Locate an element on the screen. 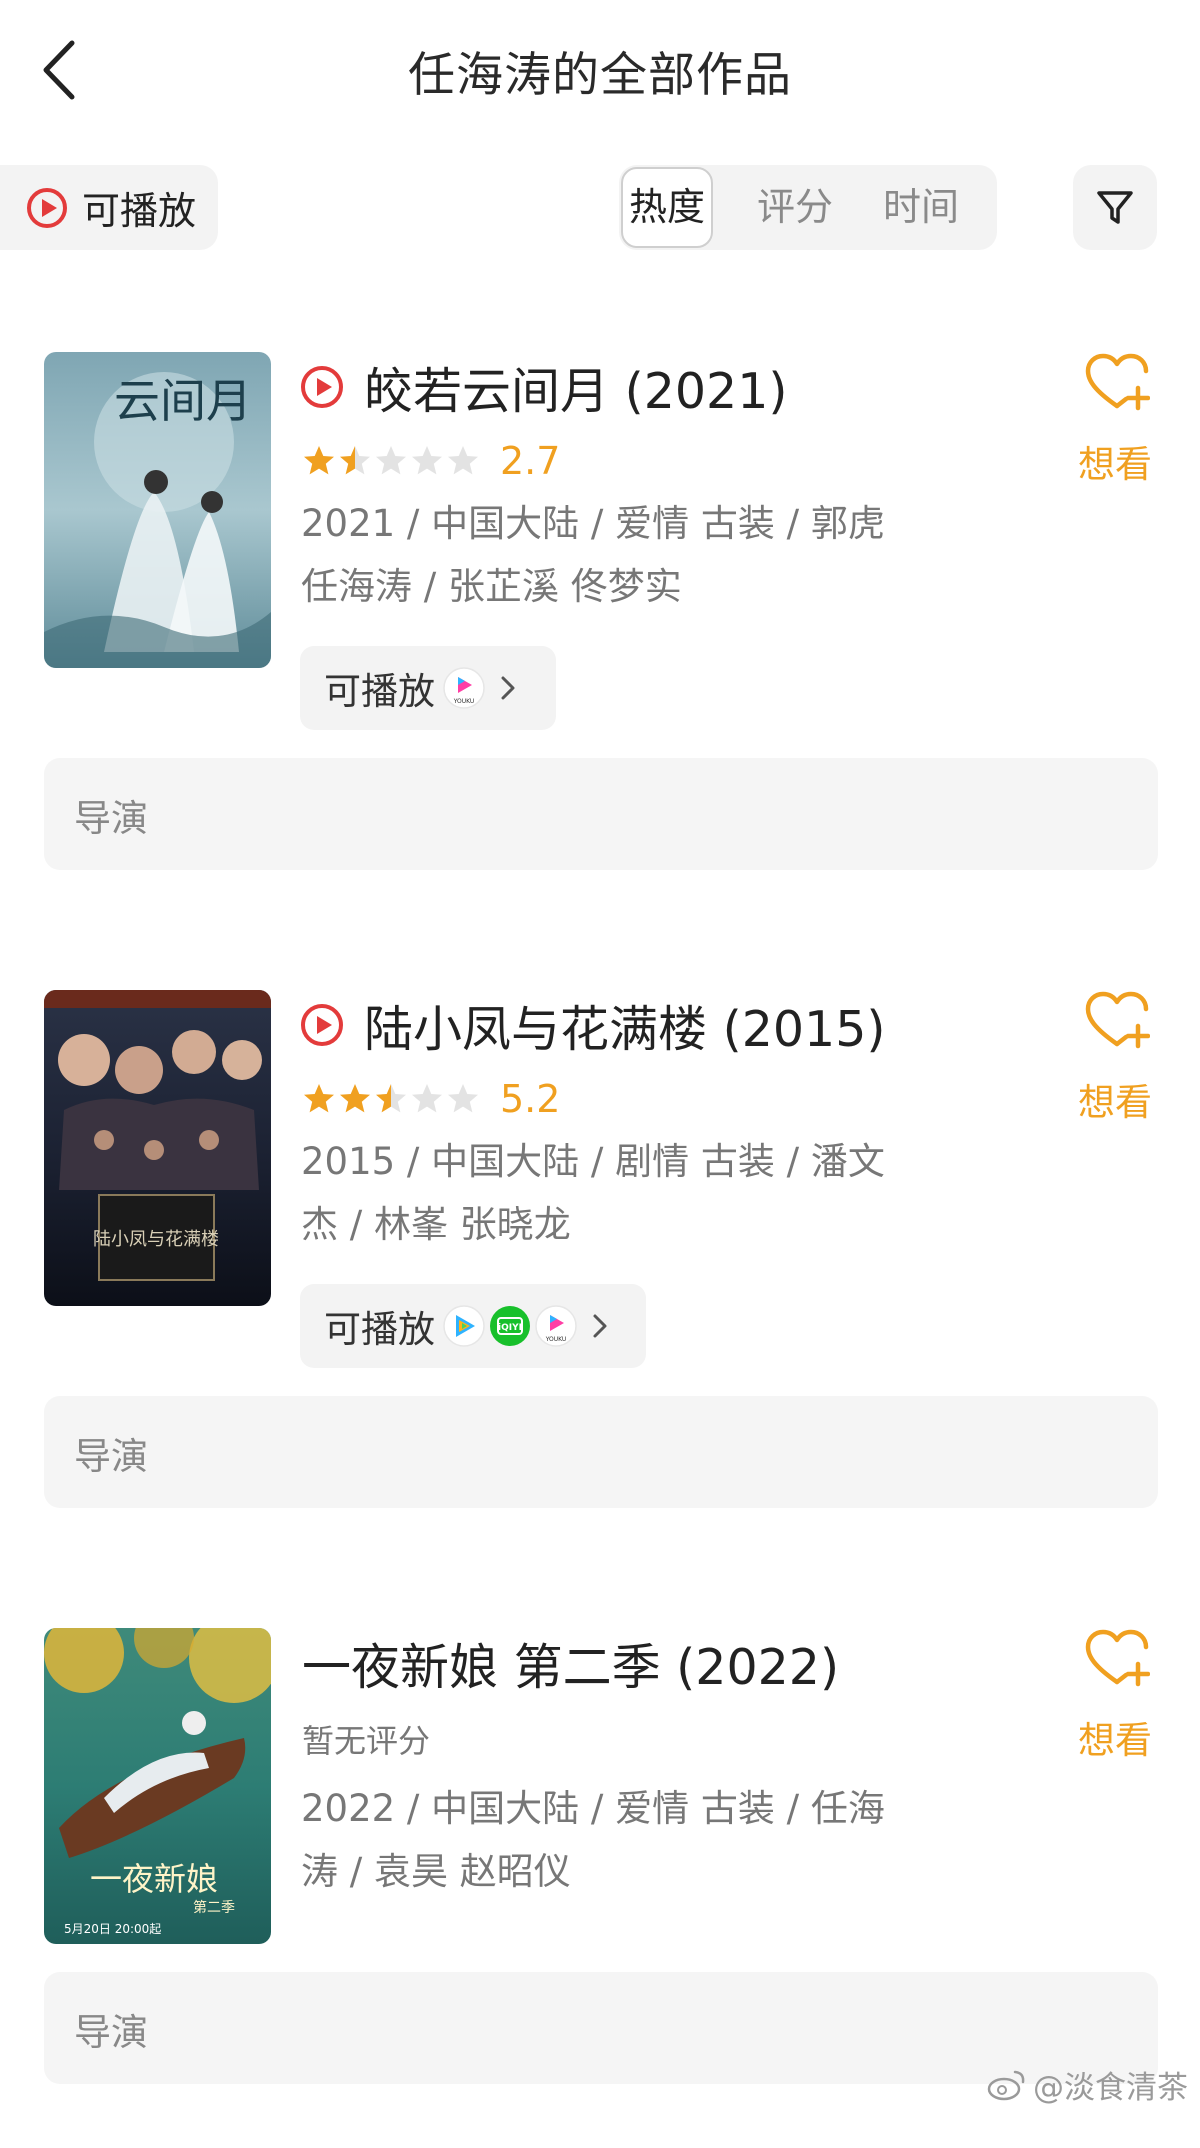  tencent-video-icon is located at coordinates (464, 1326).